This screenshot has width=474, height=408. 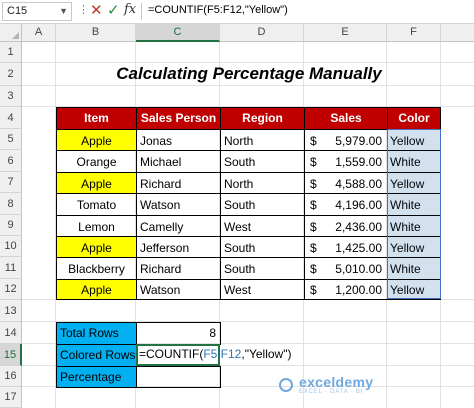 What do you see at coordinates (336, 382) in the screenshot?
I see `watermark-brand: exceldemy` at bounding box center [336, 382].